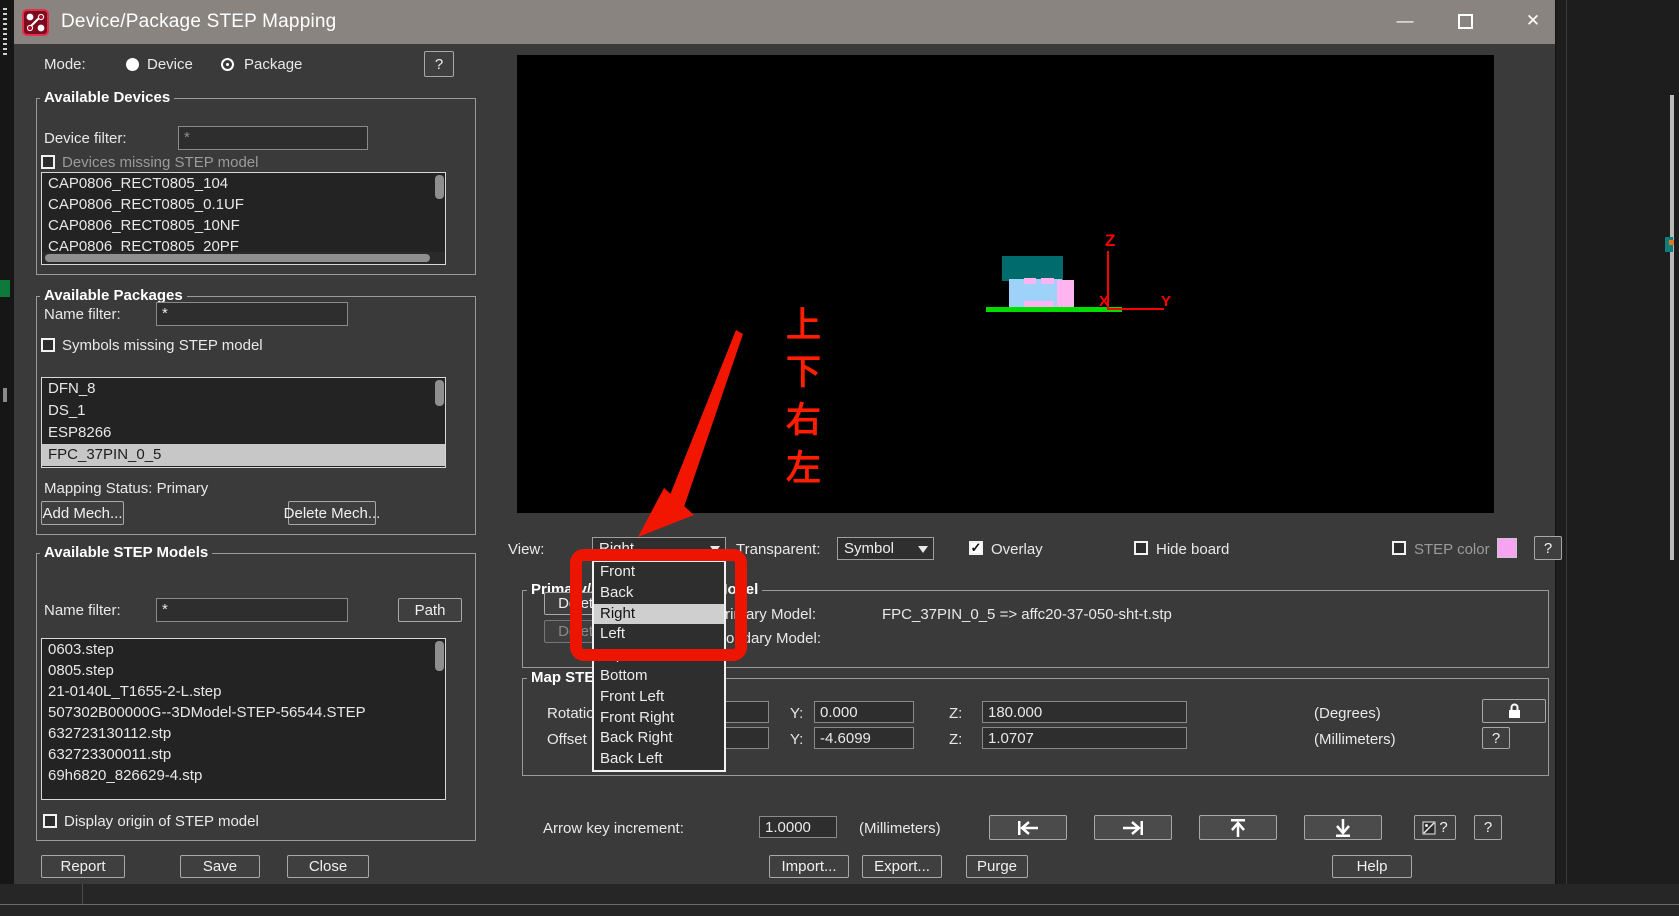 Image resolution: width=1679 pixels, height=916 pixels. I want to click on purge-button: Purge, so click(997, 866).